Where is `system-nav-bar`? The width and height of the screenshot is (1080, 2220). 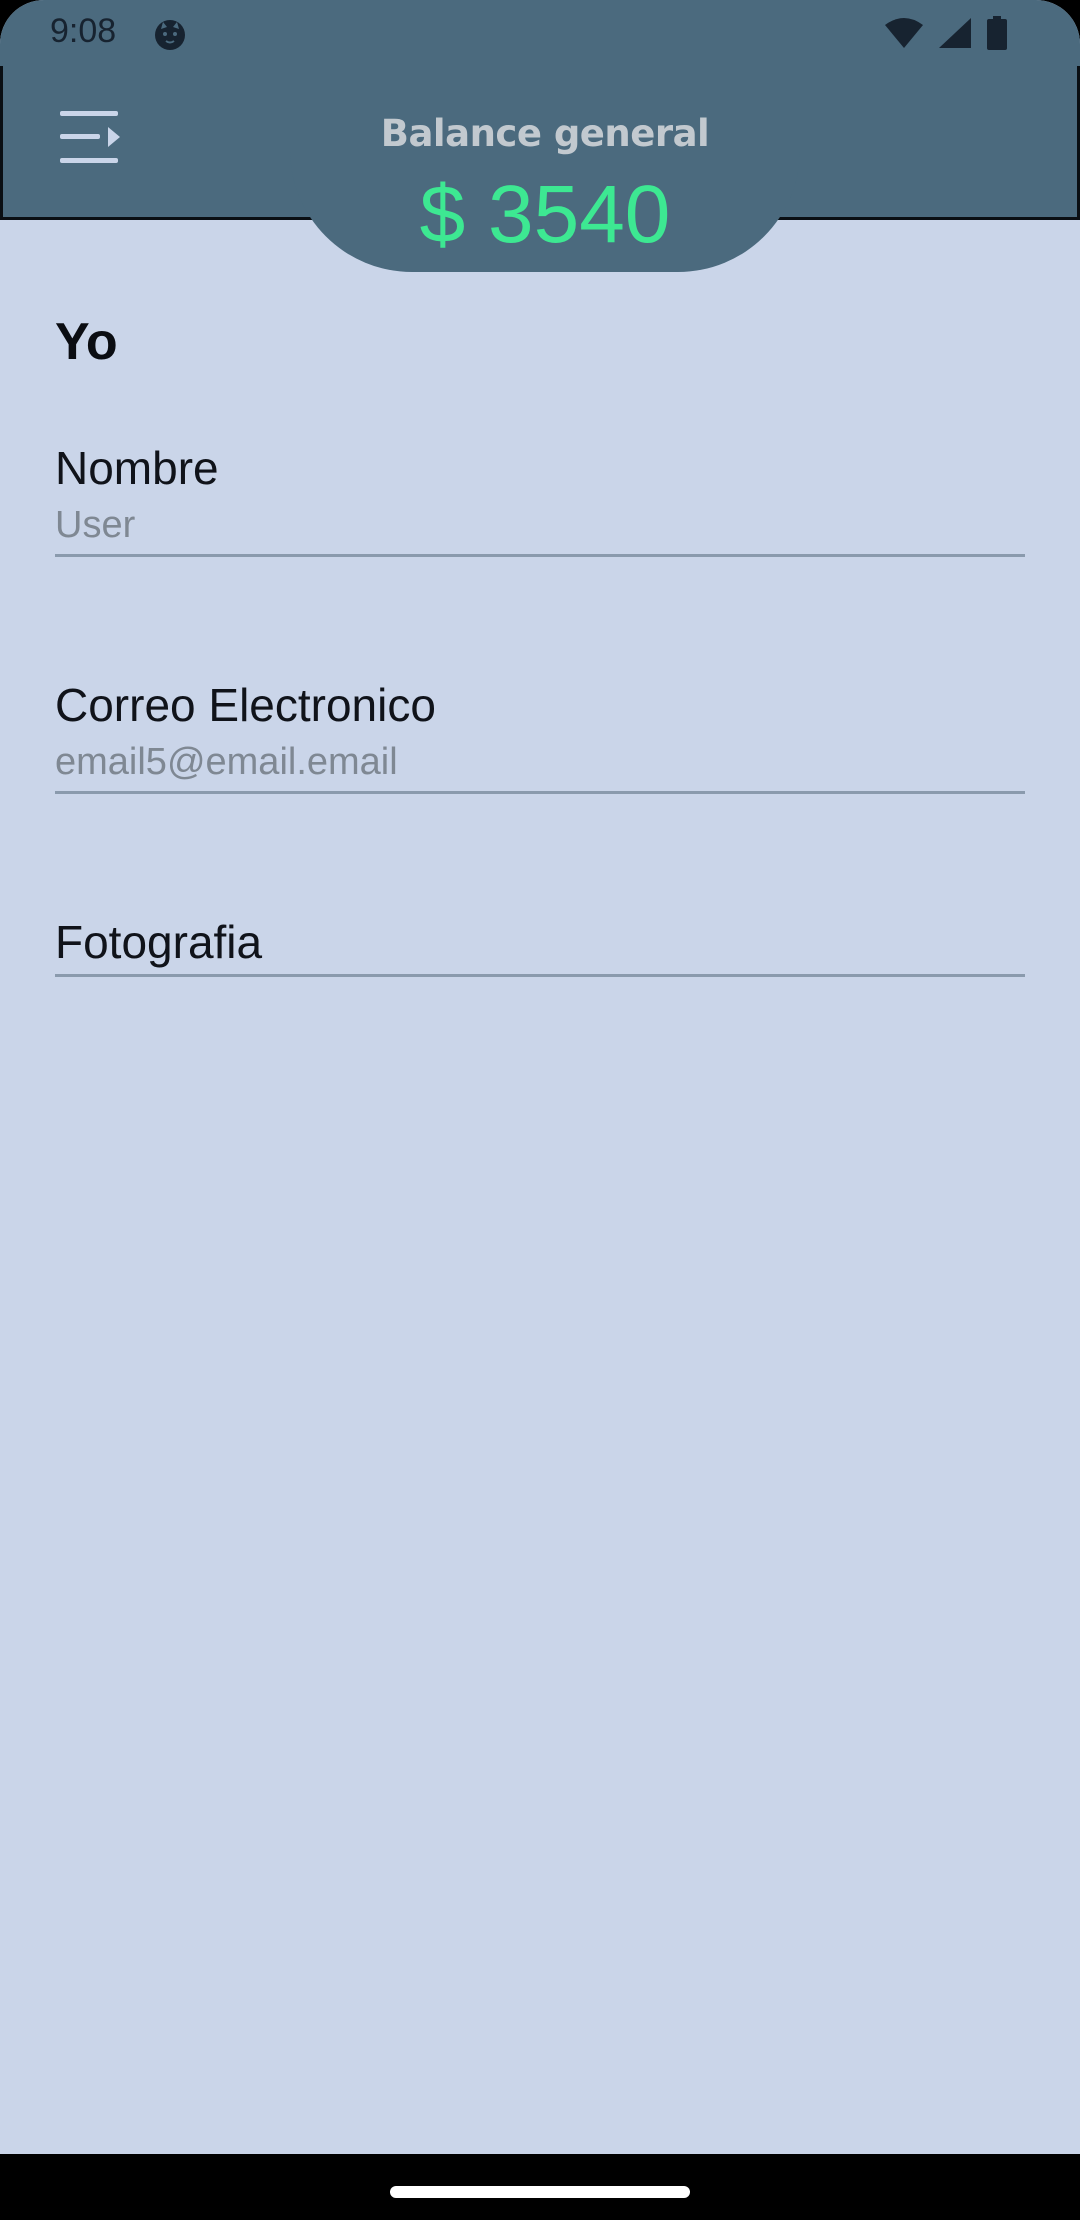
system-nav-bar is located at coordinates (540, 2187).